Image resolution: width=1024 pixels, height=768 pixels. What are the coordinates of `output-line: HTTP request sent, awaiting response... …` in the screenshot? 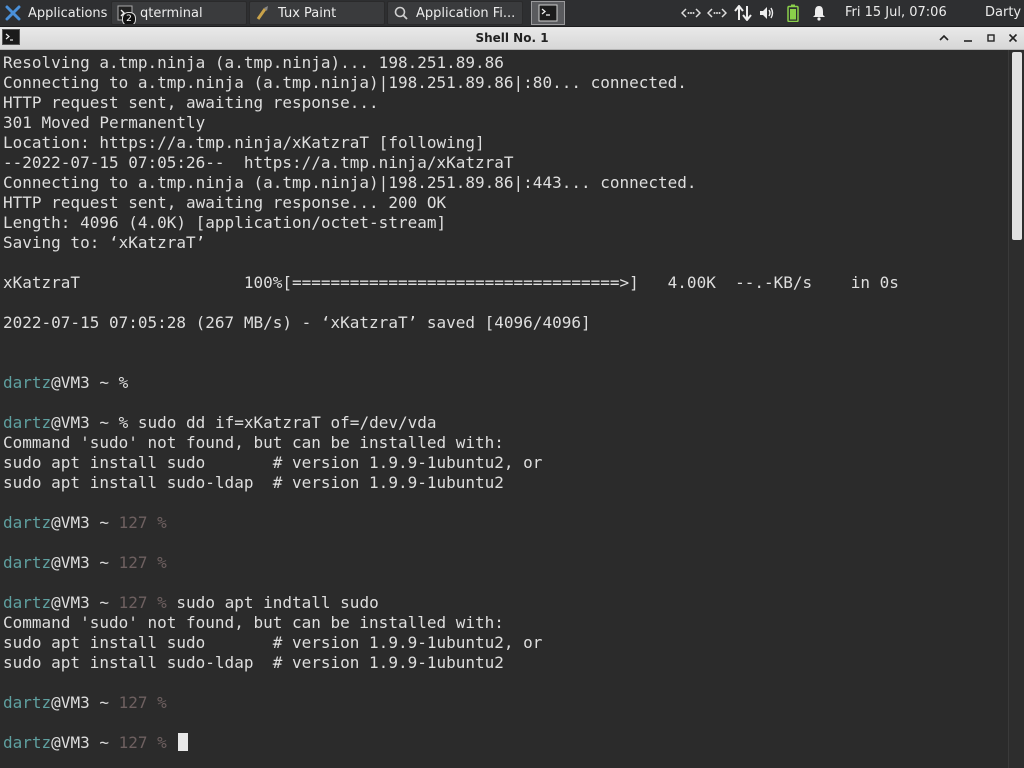 It's located at (225, 202).